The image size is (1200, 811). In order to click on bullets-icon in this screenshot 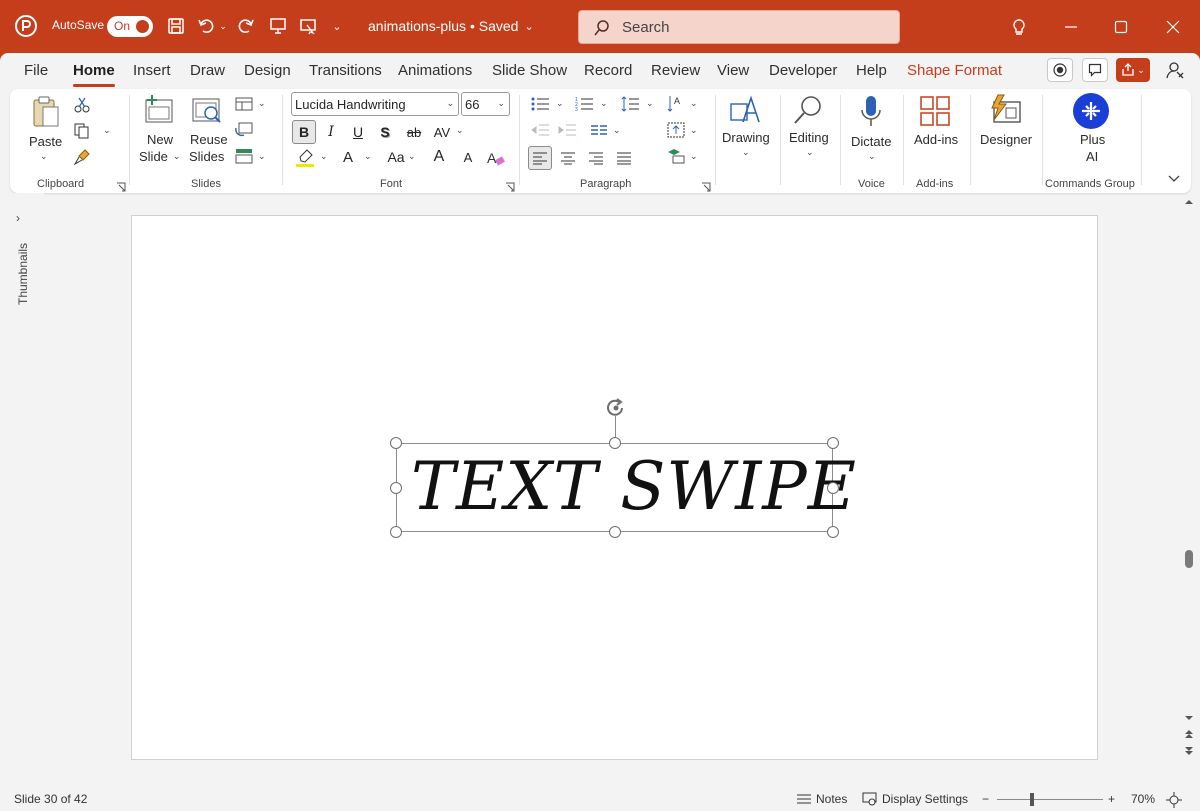, I will do `click(540, 104)`.